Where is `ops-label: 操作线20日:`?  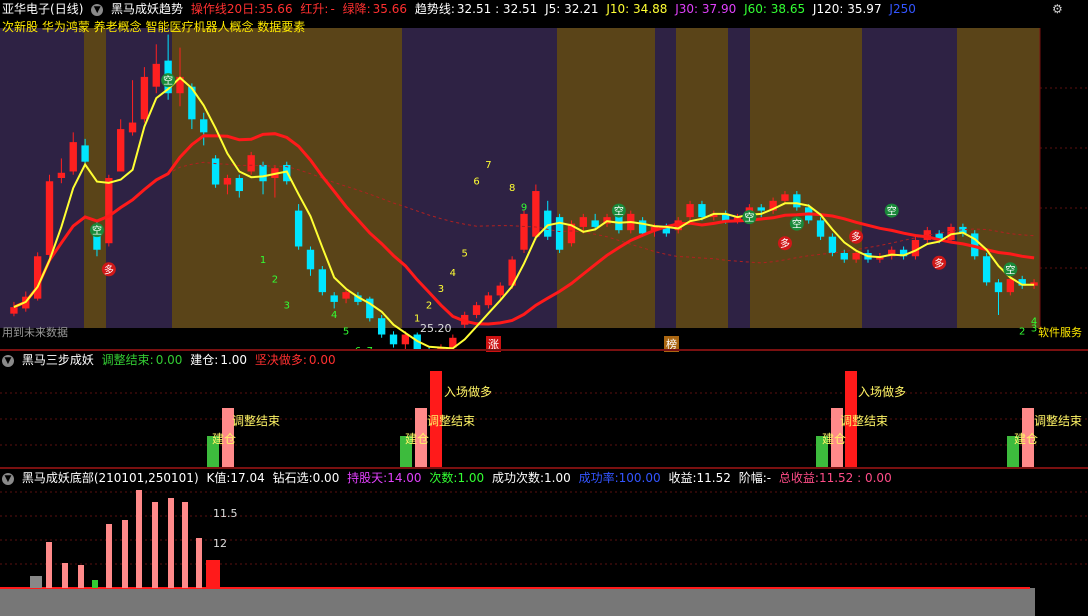
ops-label: 操作线20日: is located at coordinates (224, 9).